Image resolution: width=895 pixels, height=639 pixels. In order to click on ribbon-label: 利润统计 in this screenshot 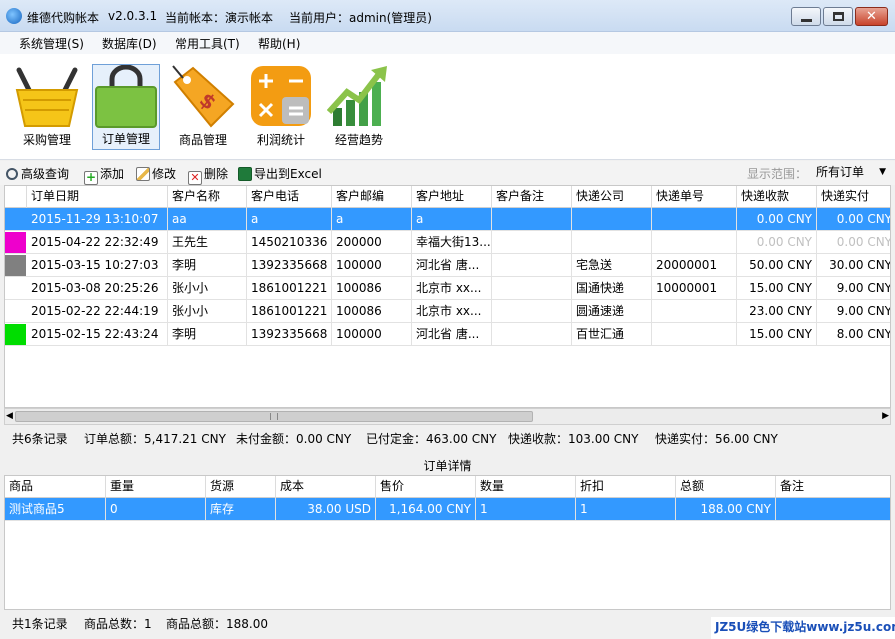, I will do `click(280, 140)`.